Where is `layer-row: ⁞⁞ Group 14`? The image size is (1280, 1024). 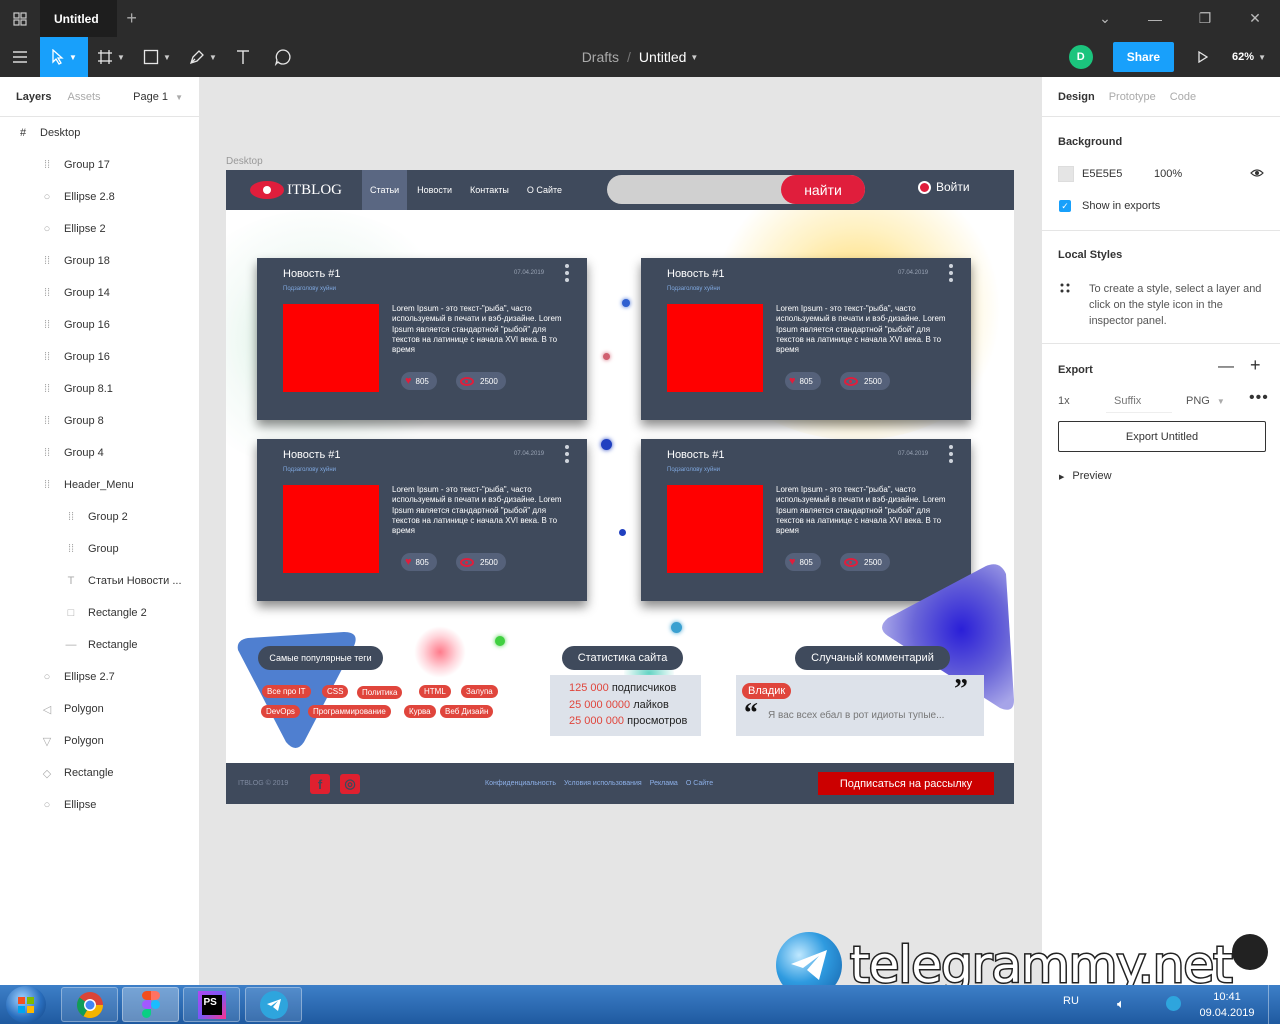 layer-row: ⁞⁞ Group 14 is located at coordinates (99, 293).